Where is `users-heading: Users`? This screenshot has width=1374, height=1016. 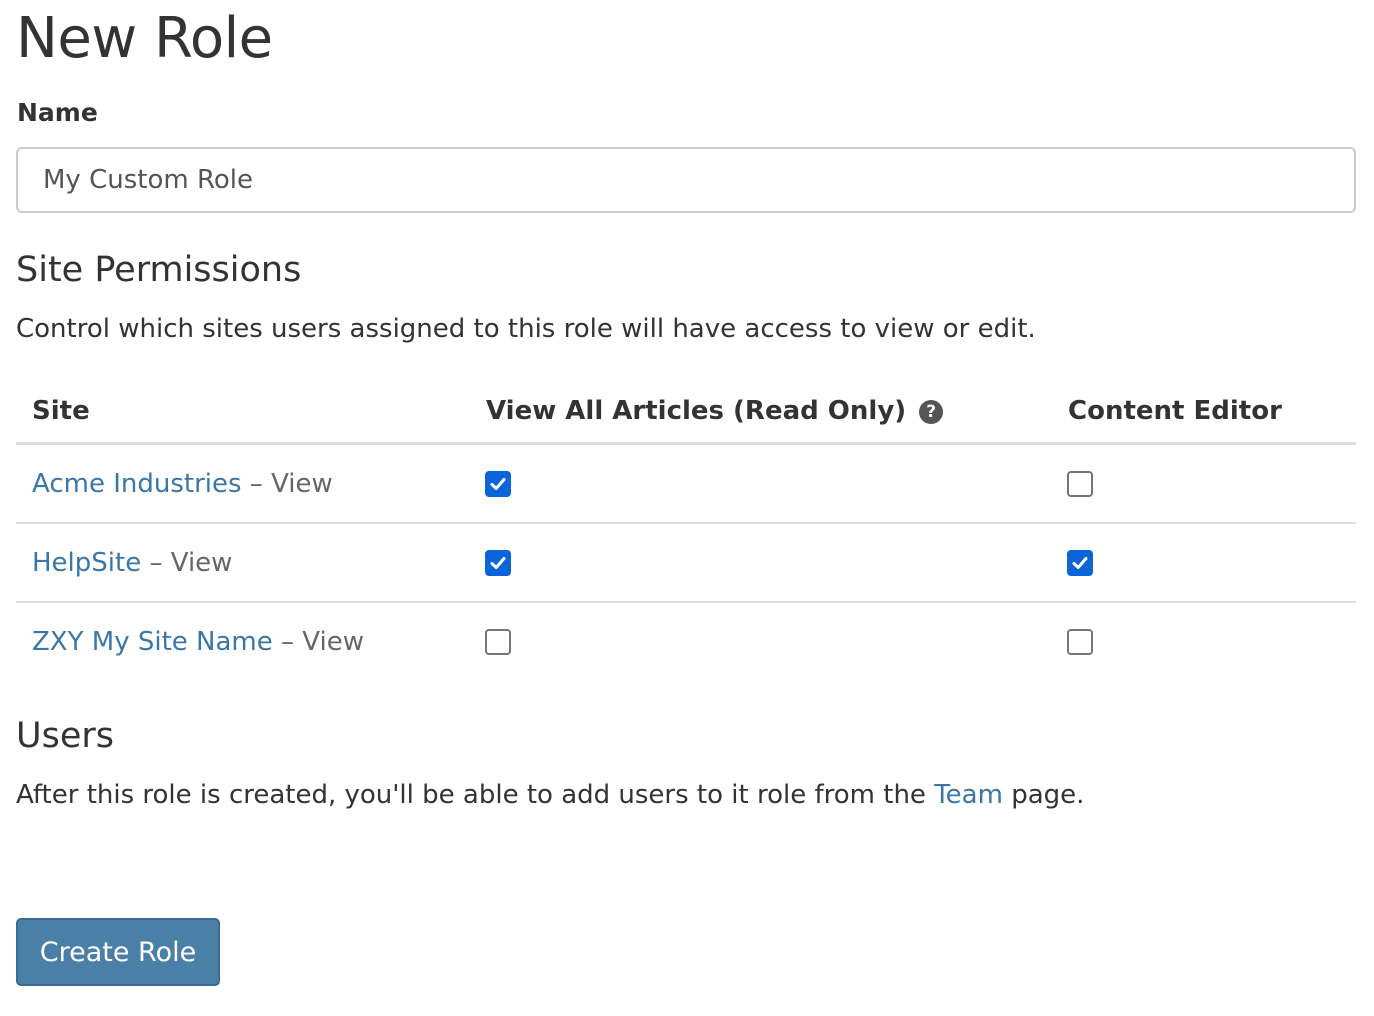 users-heading: Users is located at coordinates (65, 736).